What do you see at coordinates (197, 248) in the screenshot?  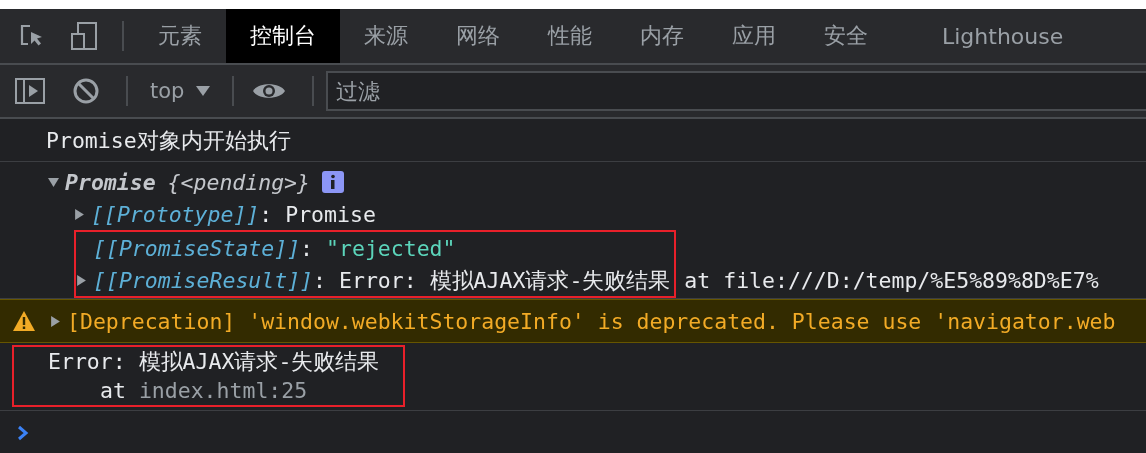 I see `property-key: [[PromiseState]]` at bounding box center [197, 248].